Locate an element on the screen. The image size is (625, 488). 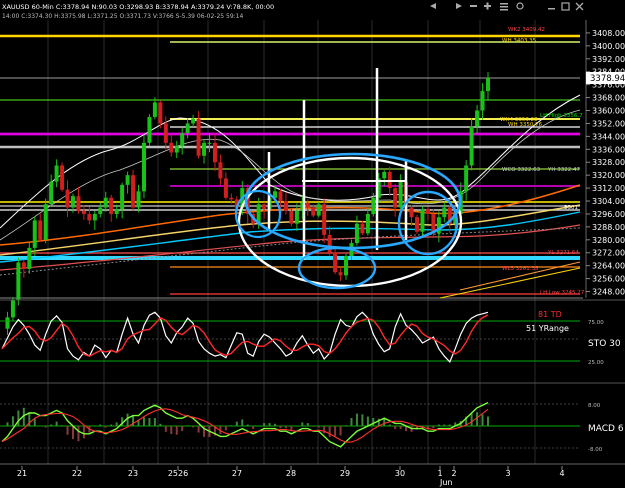
menu-icon is located at coordinates (504, 7).